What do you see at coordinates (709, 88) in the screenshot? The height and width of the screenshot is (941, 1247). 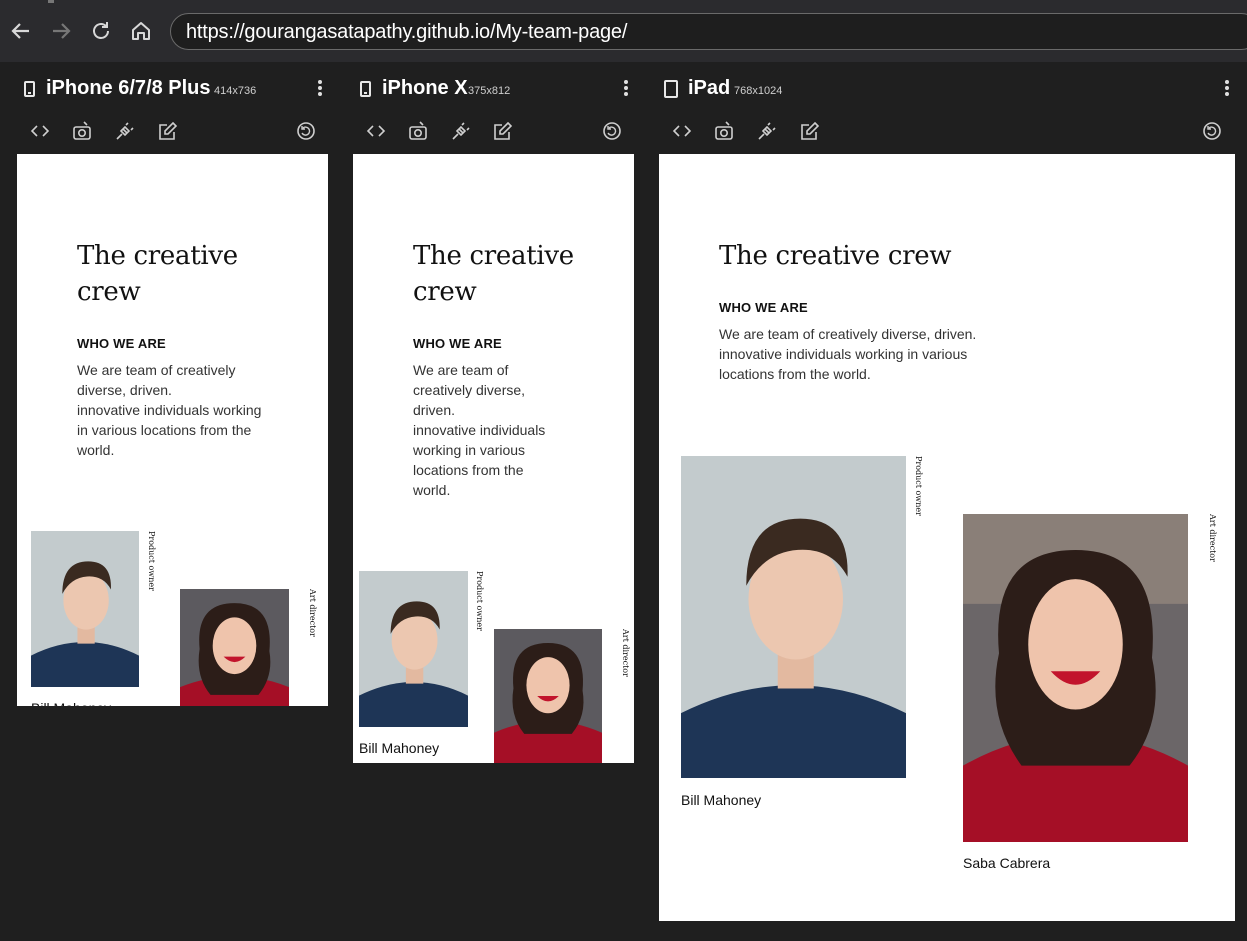 I see `device-name: iPad` at bounding box center [709, 88].